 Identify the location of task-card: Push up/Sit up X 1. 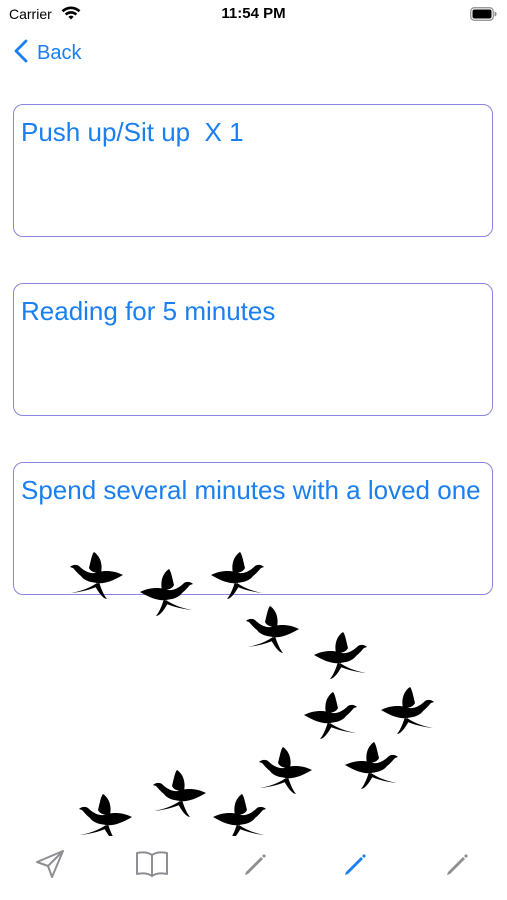
(253, 170).